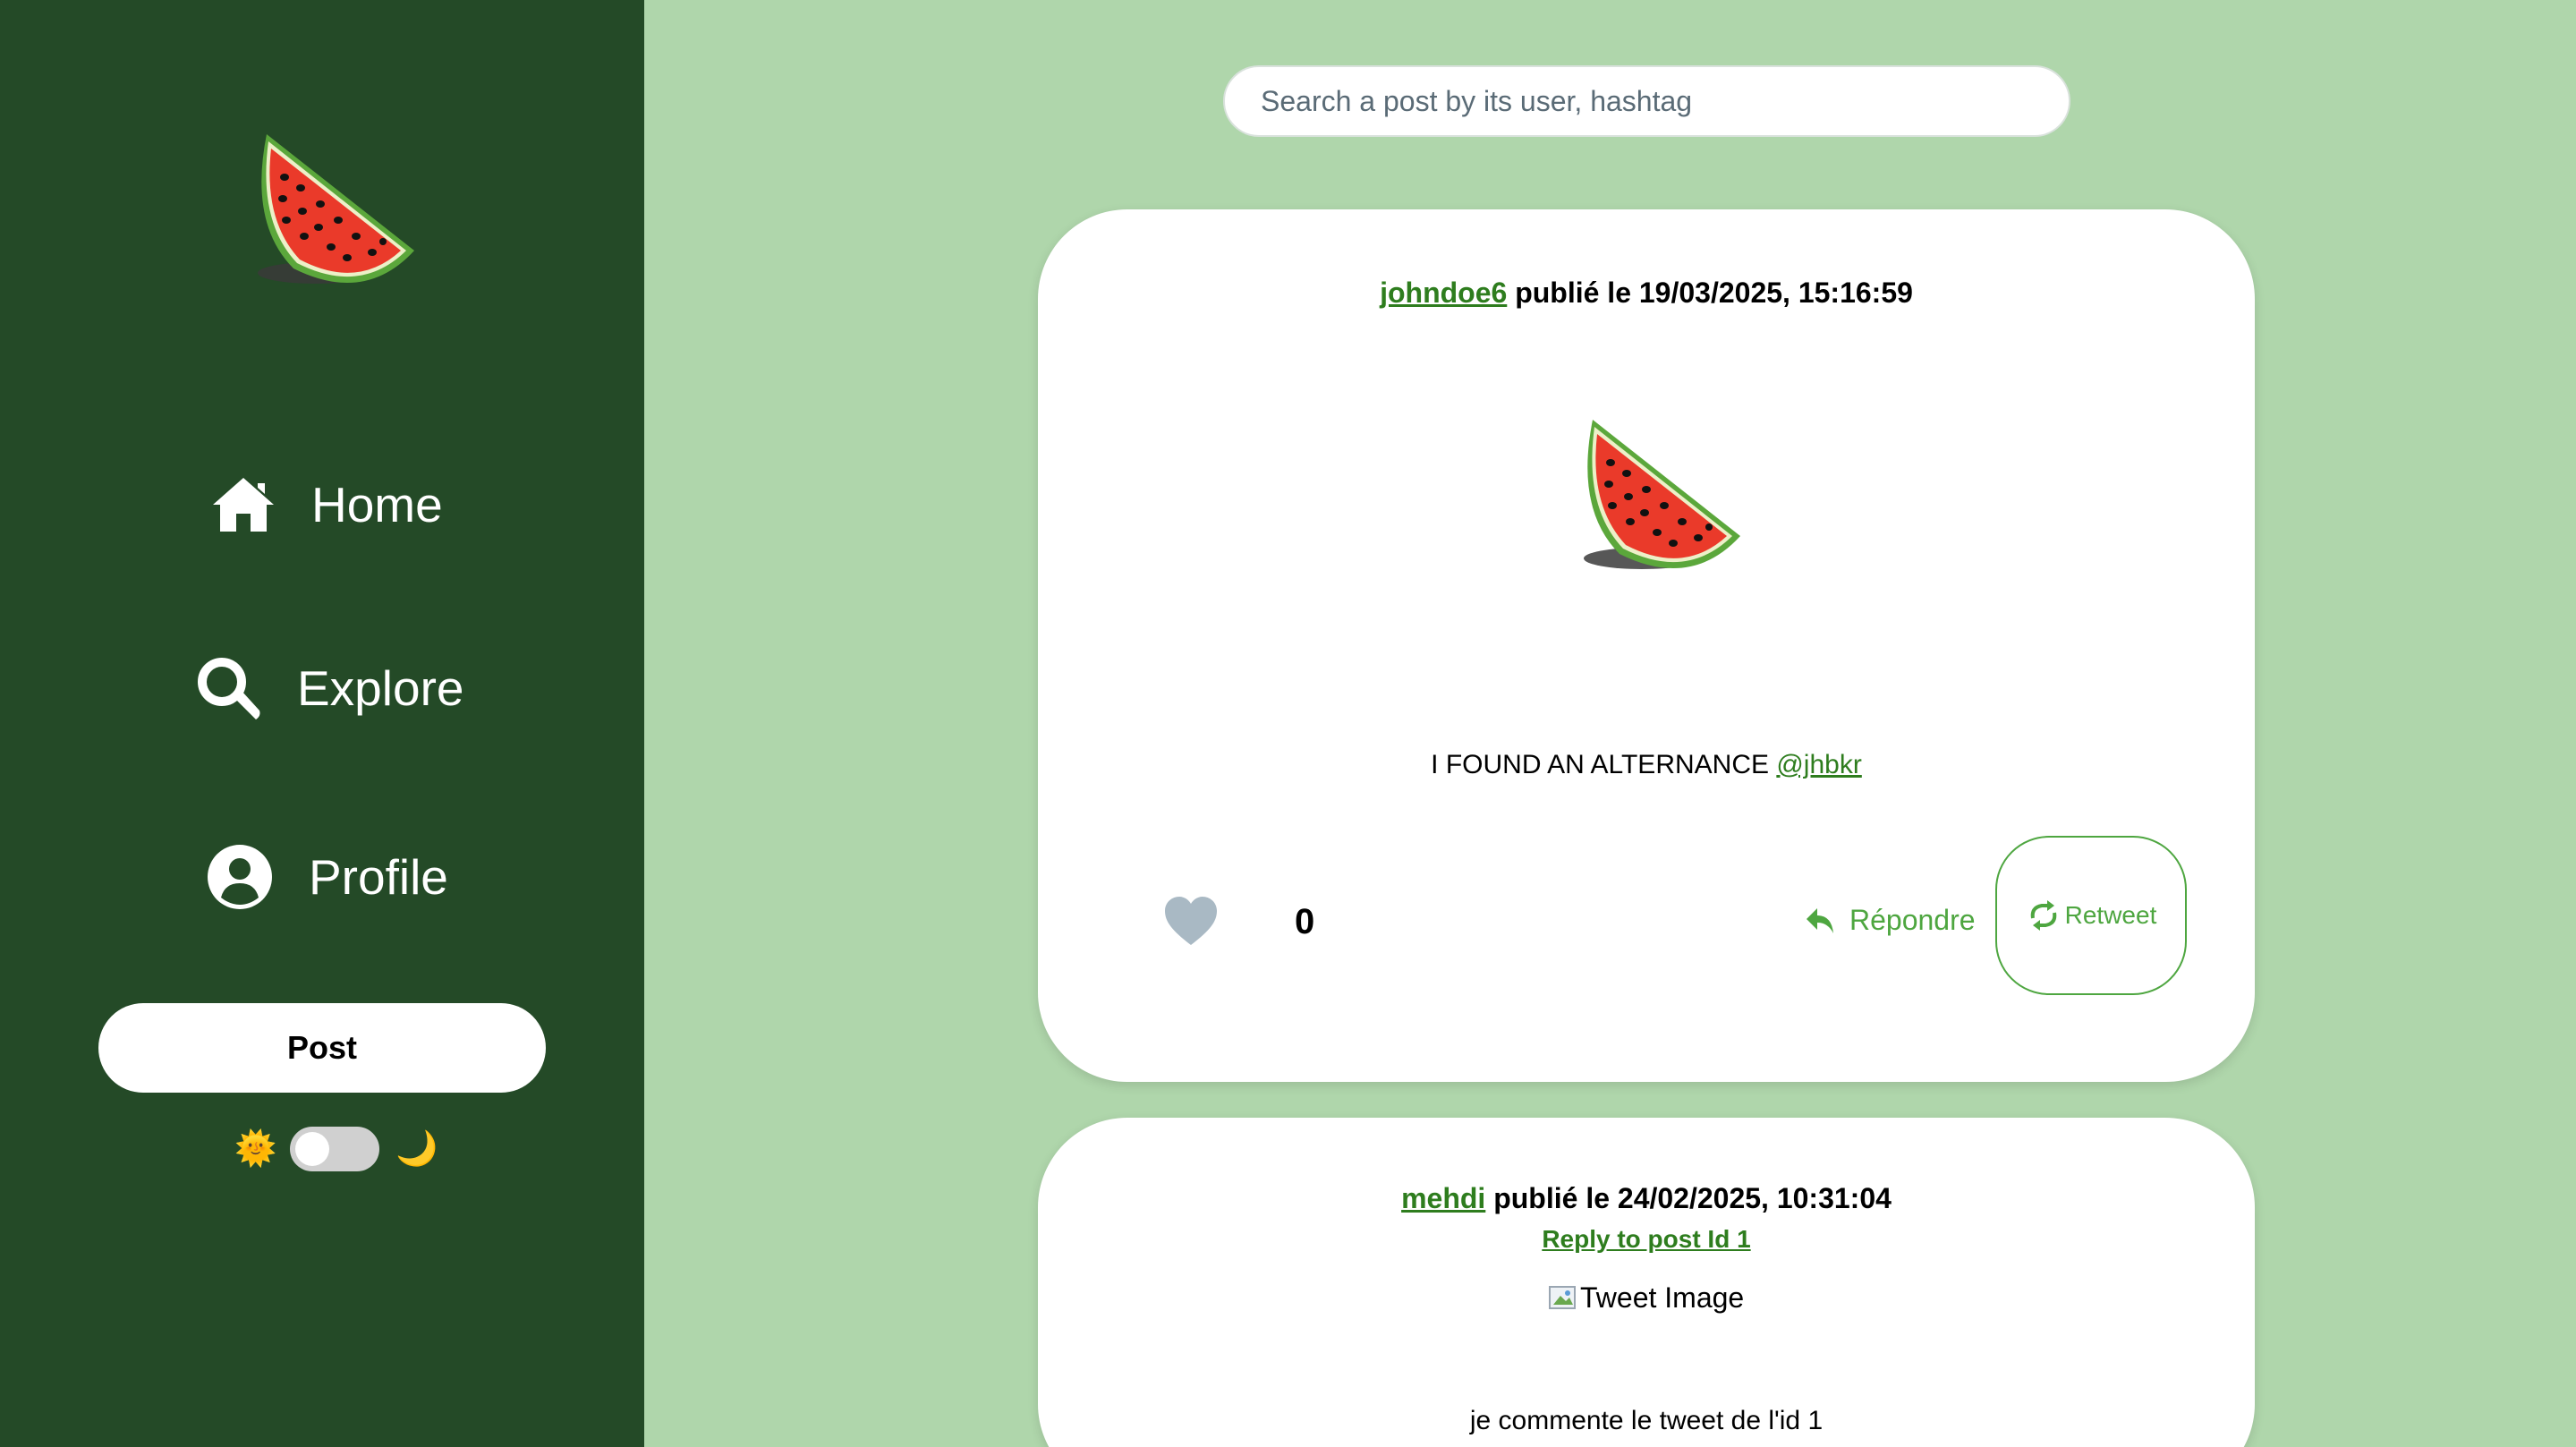 This screenshot has height=1447, width=2576. What do you see at coordinates (1646, 101) in the screenshot?
I see `search-input` at bounding box center [1646, 101].